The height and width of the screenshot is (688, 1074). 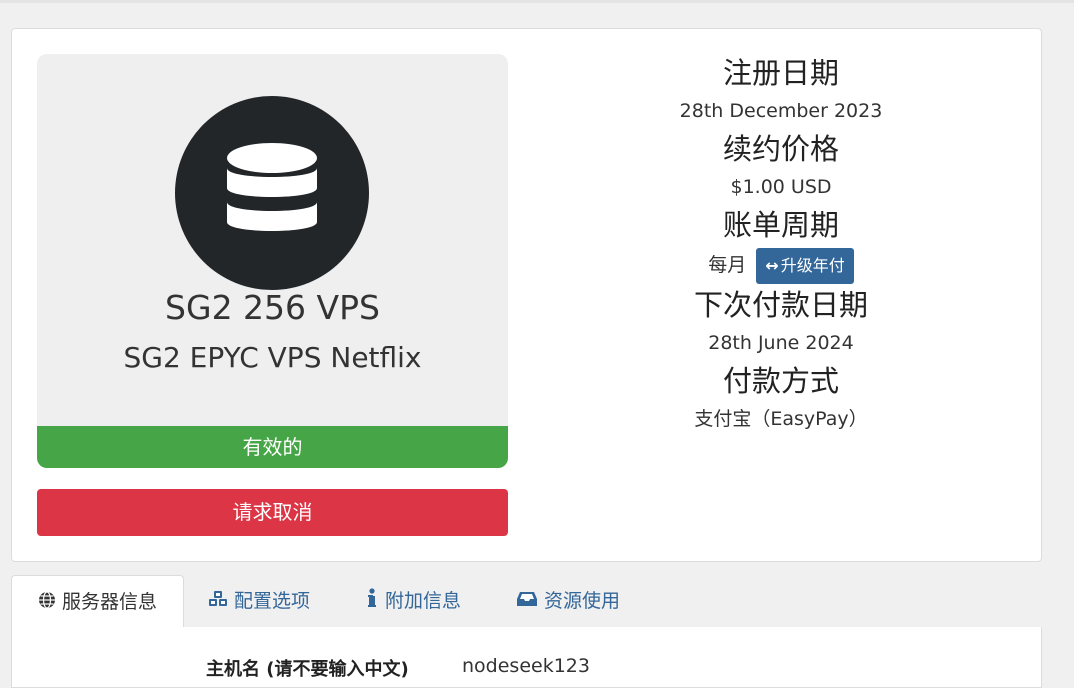 What do you see at coordinates (272, 447) in the screenshot?
I see `status-badge: 有效的` at bounding box center [272, 447].